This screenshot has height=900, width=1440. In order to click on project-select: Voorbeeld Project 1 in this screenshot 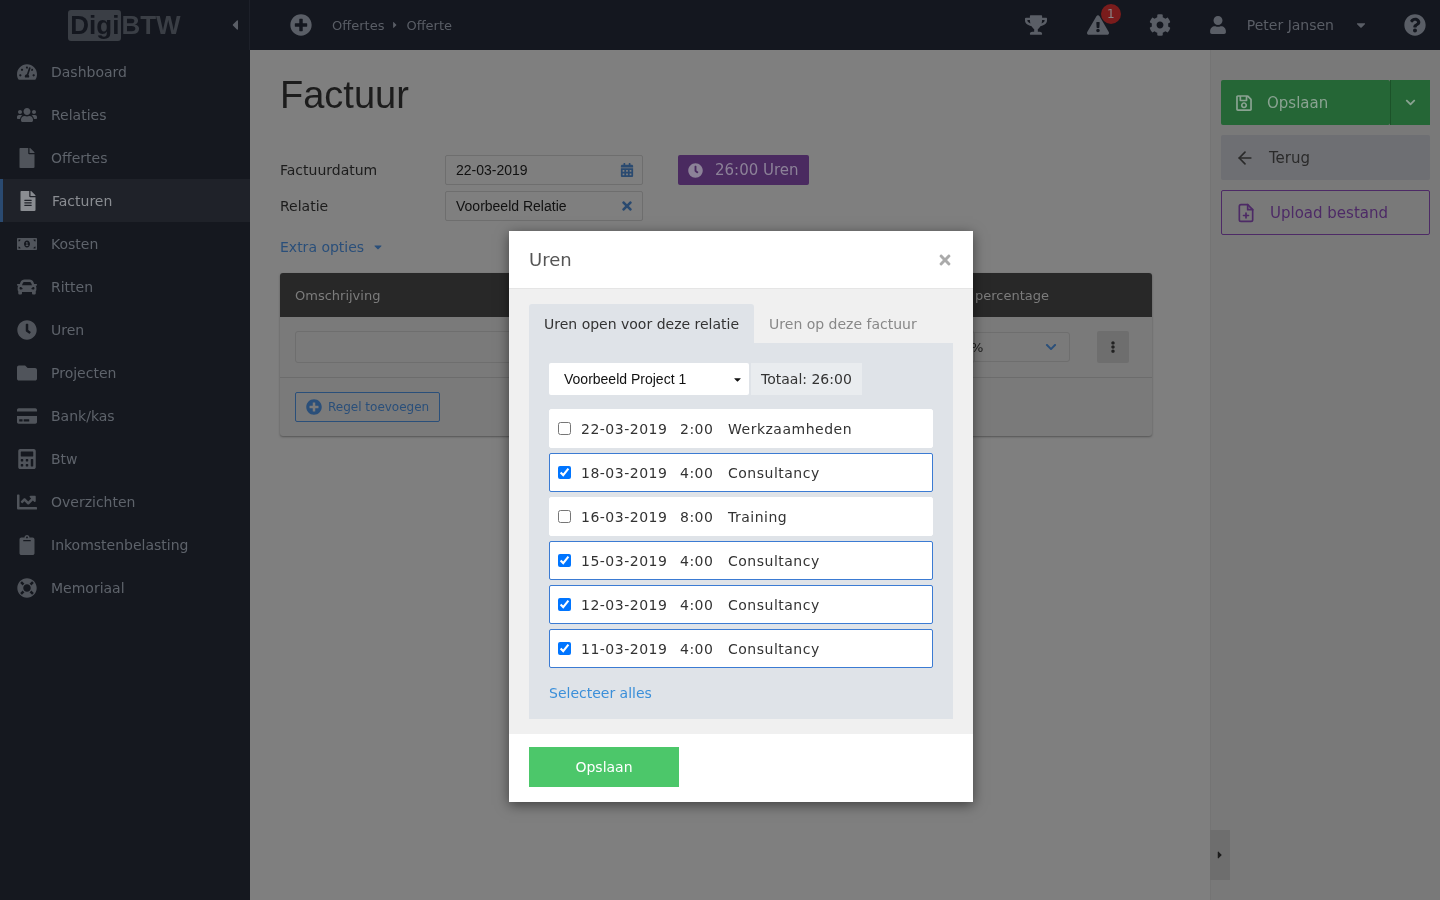, I will do `click(649, 379)`.